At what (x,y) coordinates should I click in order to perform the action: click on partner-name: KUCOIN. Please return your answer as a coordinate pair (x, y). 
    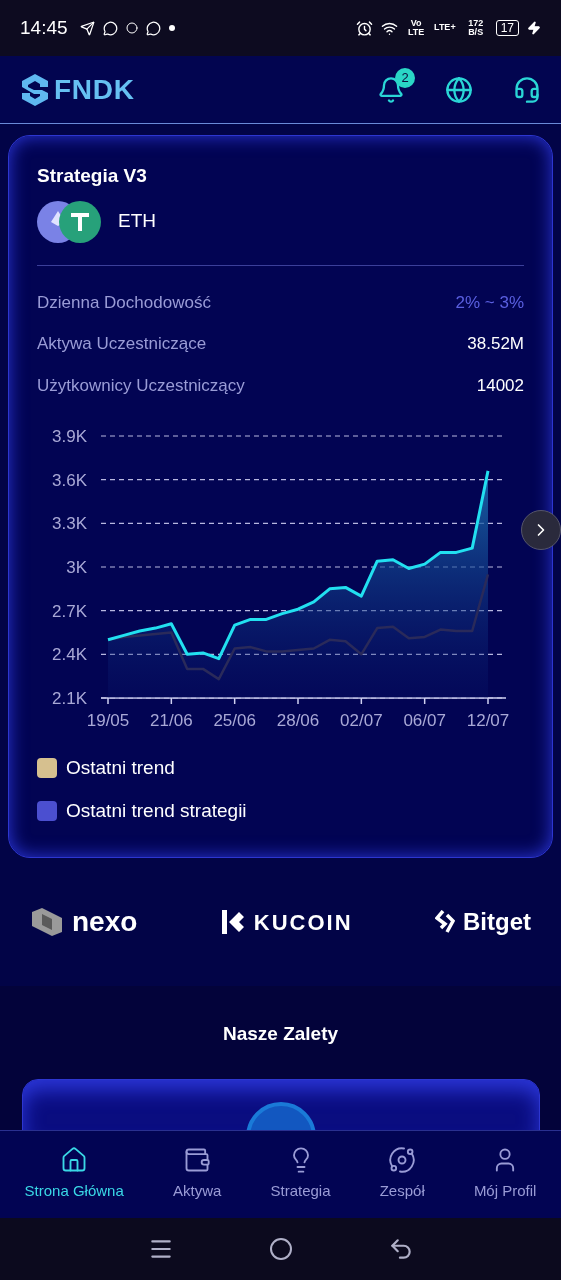
    Looking at the image, I should click on (303, 922).